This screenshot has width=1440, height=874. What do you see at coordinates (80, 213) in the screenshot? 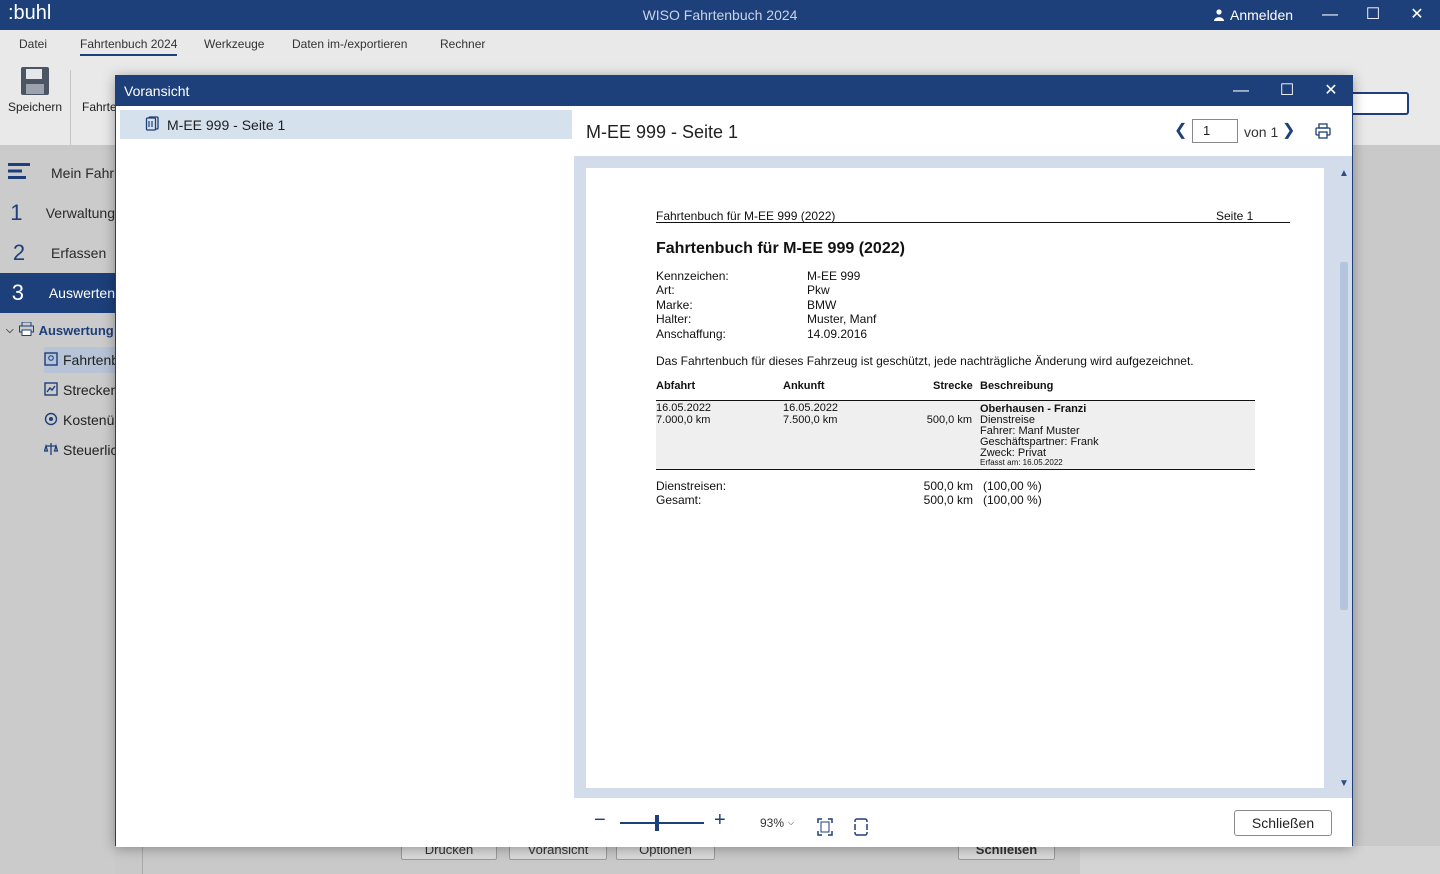
I see `nav-label: Verwaltung` at bounding box center [80, 213].